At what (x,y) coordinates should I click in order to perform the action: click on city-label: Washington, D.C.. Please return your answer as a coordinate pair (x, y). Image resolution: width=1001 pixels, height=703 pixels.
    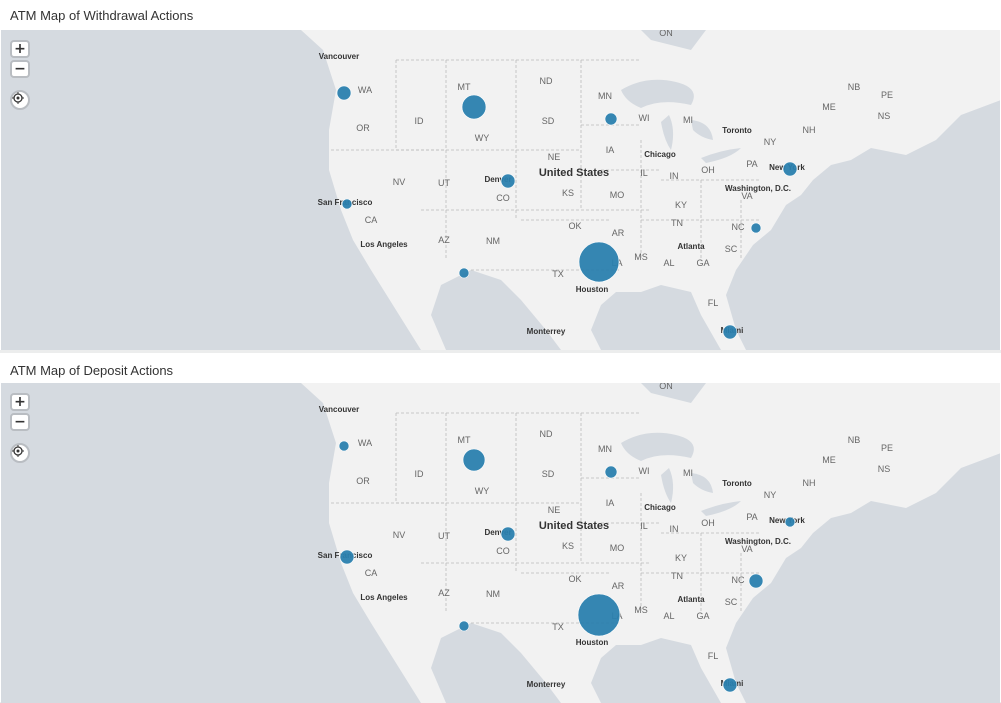
    Looking at the image, I should click on (758, 188).